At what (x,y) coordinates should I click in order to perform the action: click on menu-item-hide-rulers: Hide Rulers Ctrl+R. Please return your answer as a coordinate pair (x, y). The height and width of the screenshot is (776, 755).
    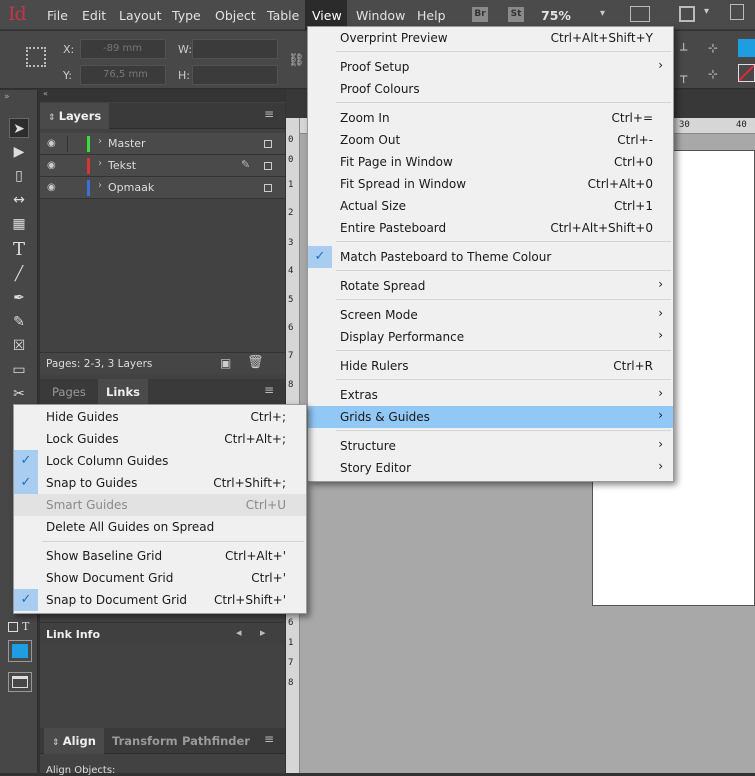
    Looking at the image, I should click on (490, 366).